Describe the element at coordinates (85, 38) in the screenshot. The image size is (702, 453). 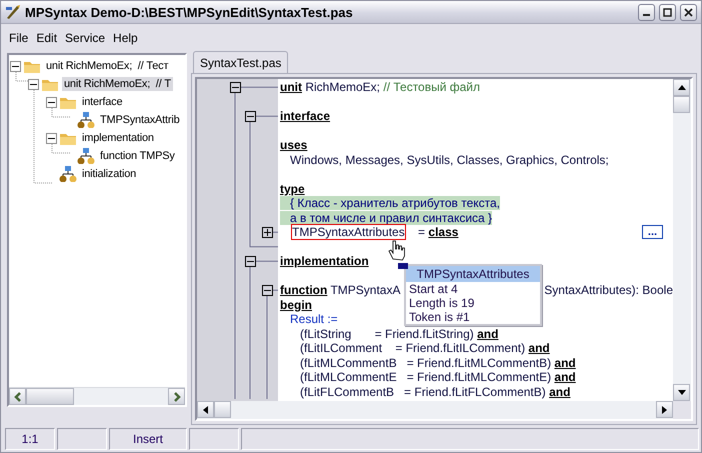
I see `menu-item: Service` at that location.